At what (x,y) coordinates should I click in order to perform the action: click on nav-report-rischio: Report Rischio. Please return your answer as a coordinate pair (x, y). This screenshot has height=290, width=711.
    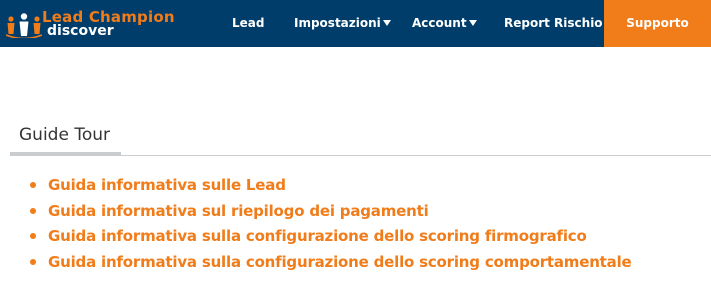
    Looking at the image, I should click on (553, 23).